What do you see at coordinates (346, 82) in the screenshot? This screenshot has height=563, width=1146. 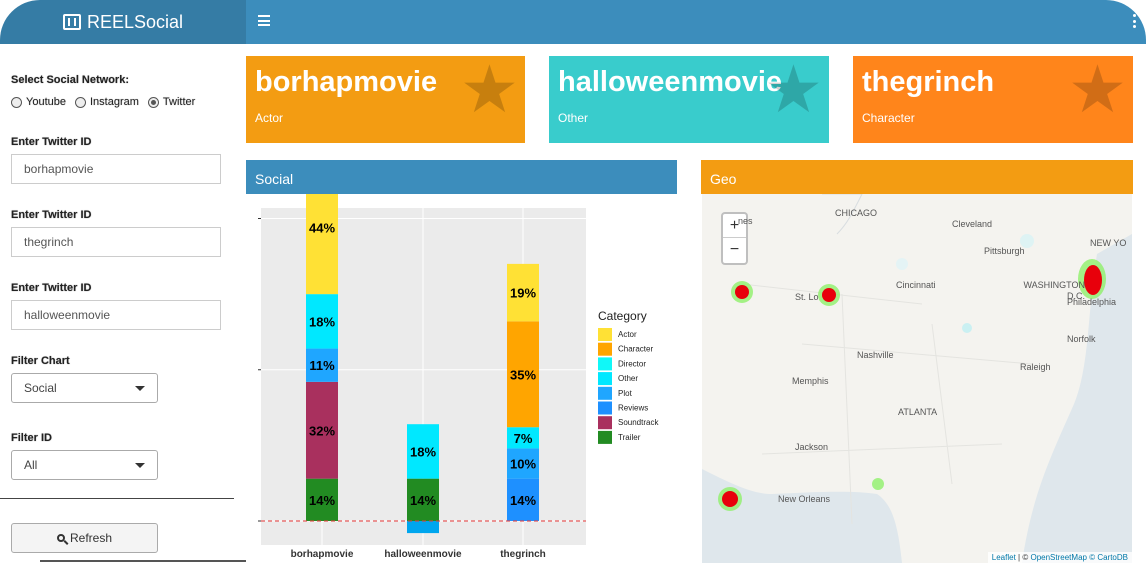 I see `value-box-title: borhapmovie` at bounding box center [346, 82].